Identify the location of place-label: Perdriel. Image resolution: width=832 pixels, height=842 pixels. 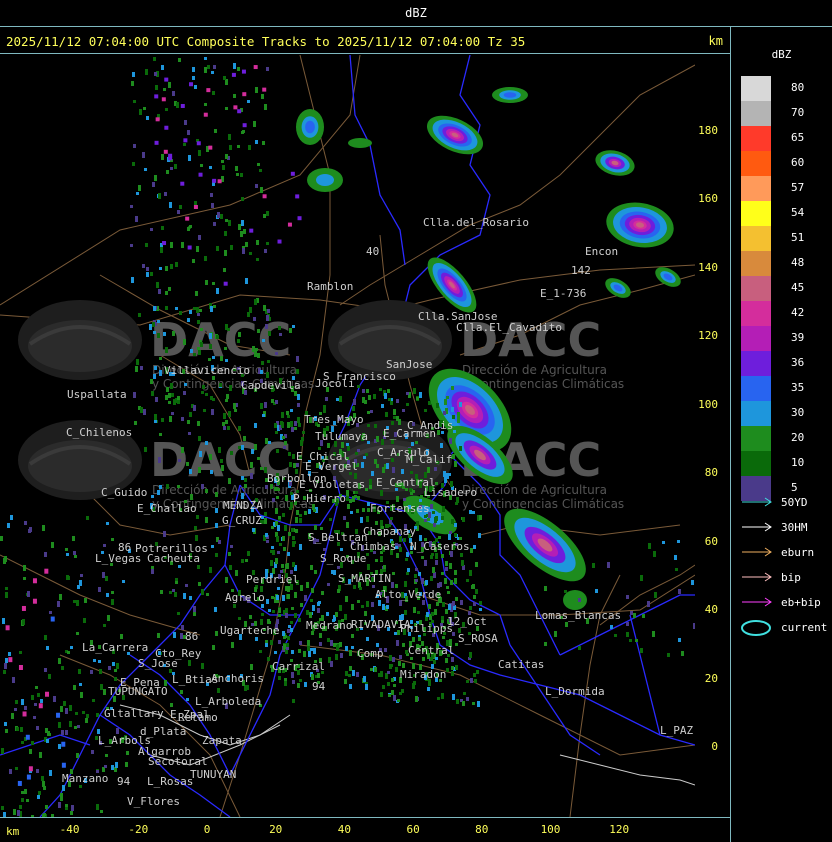
(272, 579).